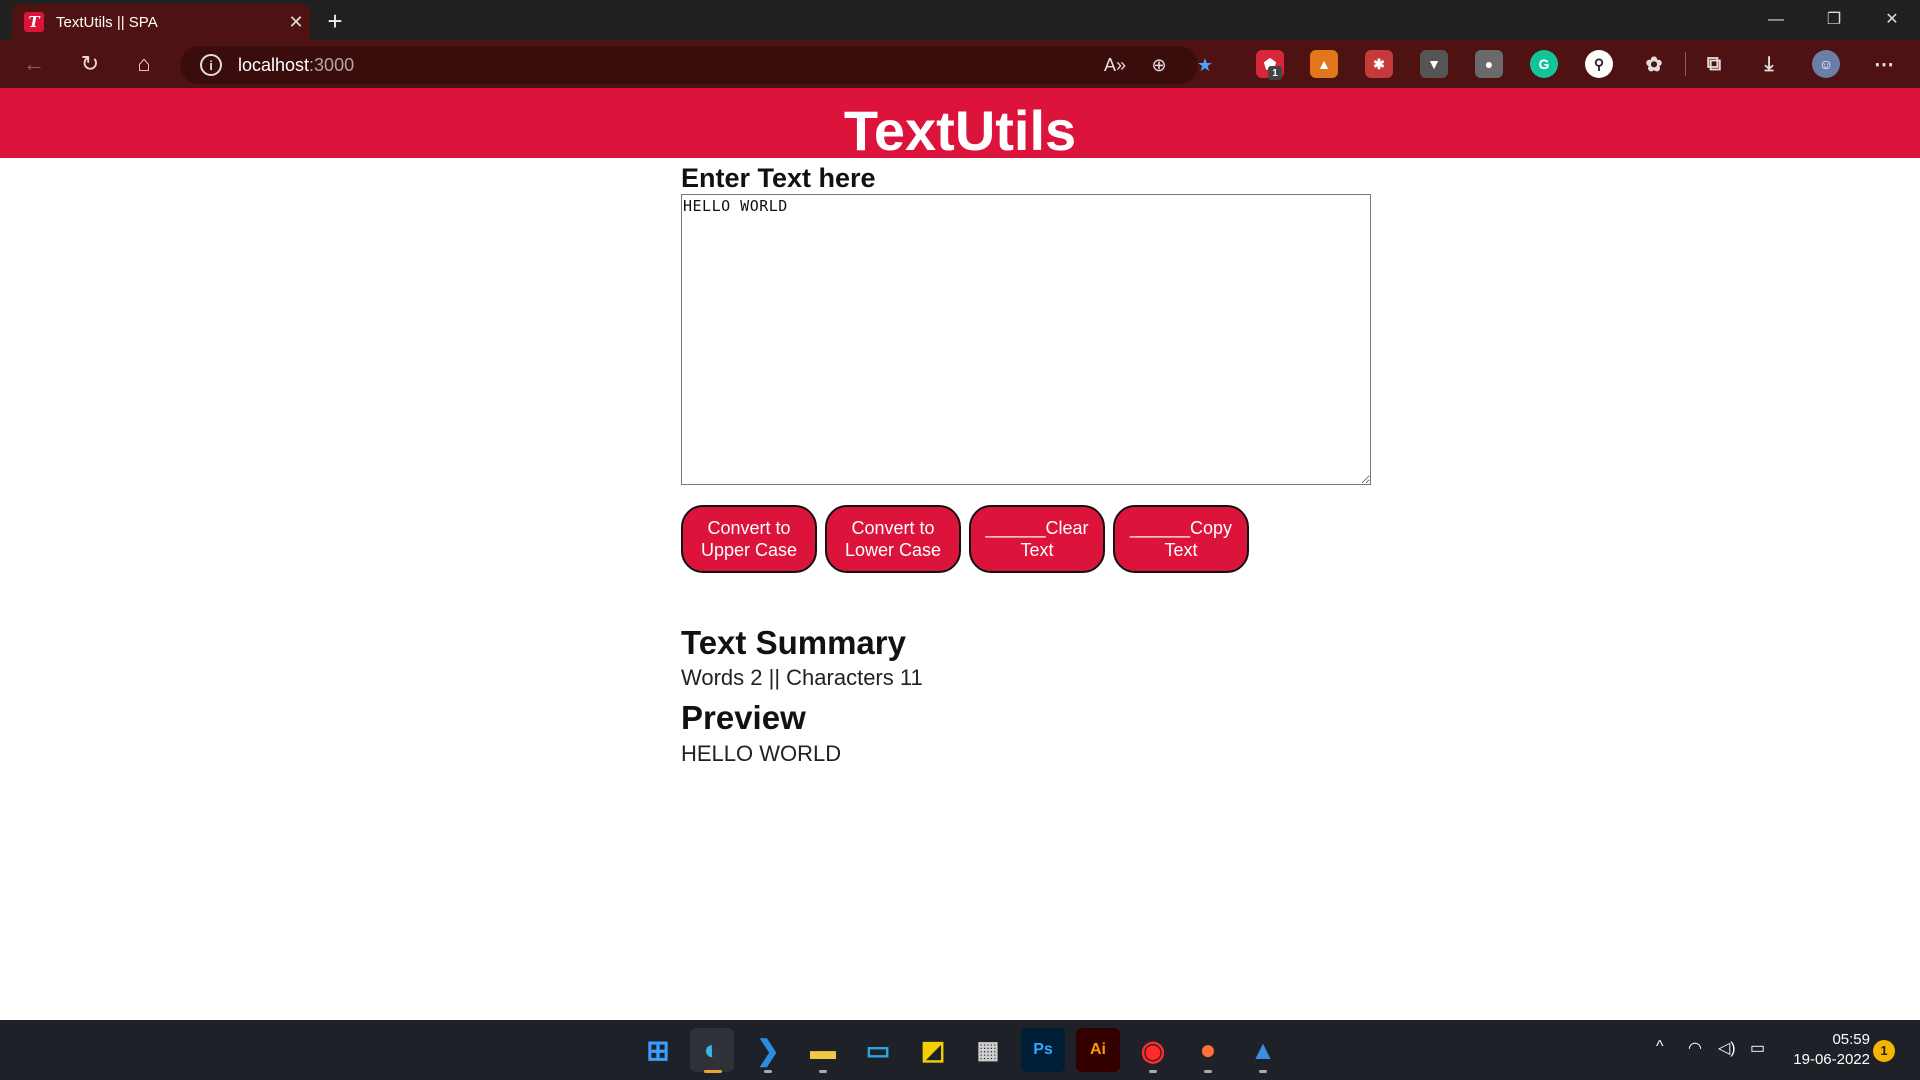  Describe the element at coordinates (1026, 339) in the screenshot. I see `text-input: HELLO WORLD` at that location.